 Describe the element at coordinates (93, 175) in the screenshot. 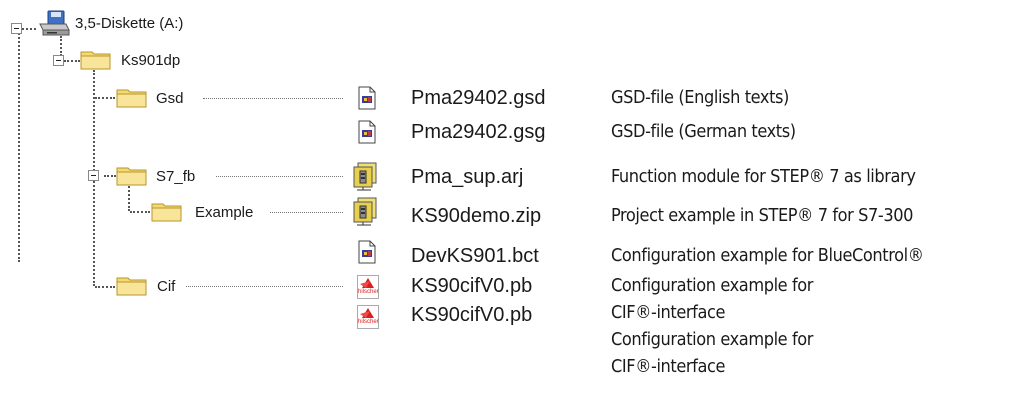

I see `collapse-toggle-s7fb` at that location.